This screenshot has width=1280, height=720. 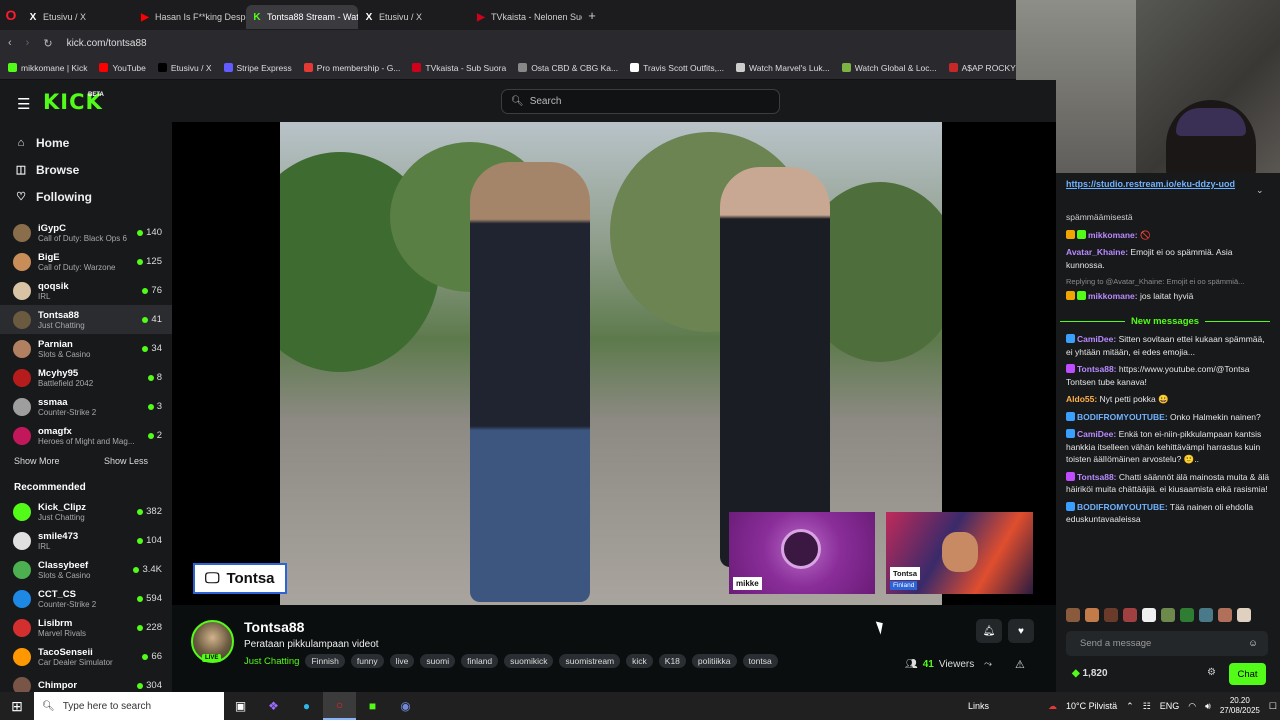 I want to click on channel-item: Mcyhy95 Battlefield 2042 8, so click(x=86, y=377).